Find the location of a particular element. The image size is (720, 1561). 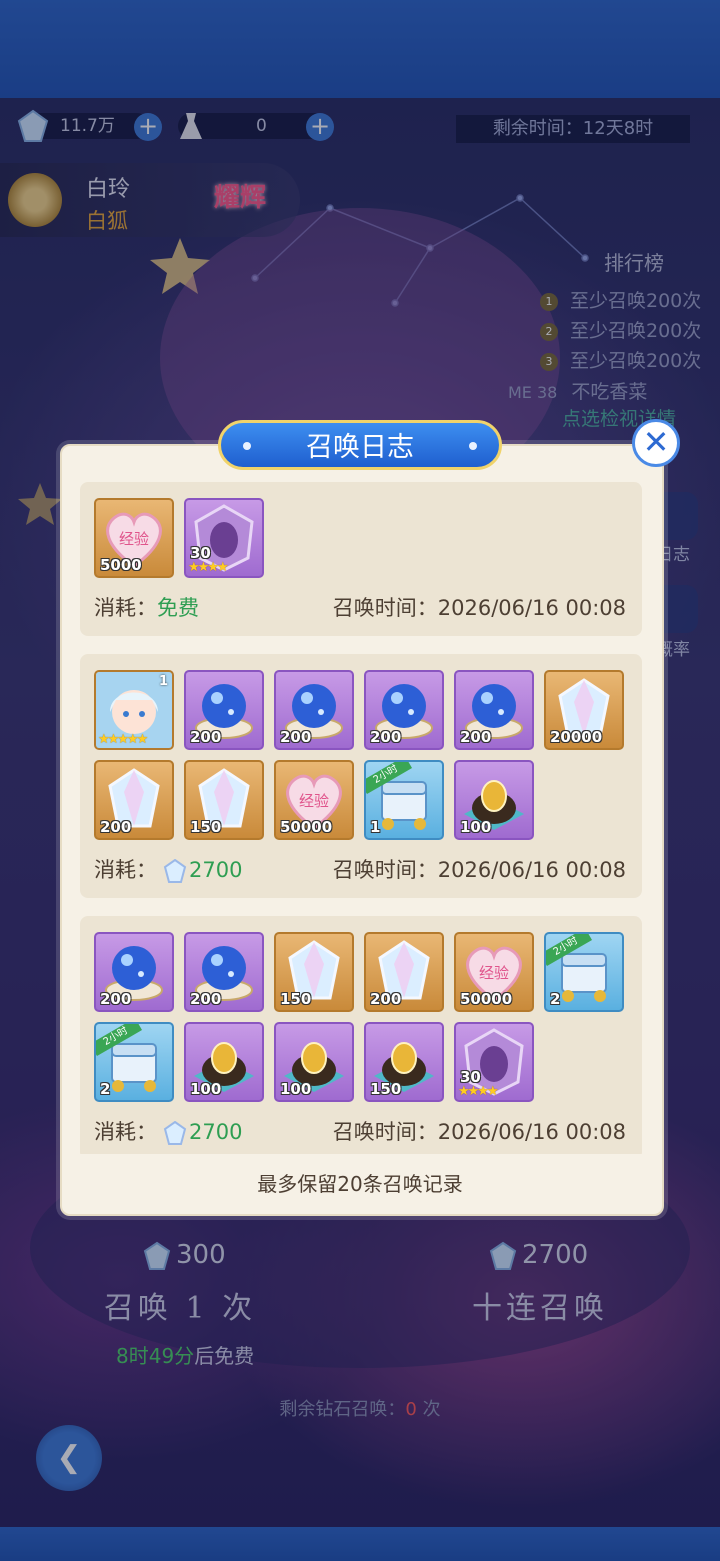

dialog-title: 召唤日志 is located at coordinates (360, 447).